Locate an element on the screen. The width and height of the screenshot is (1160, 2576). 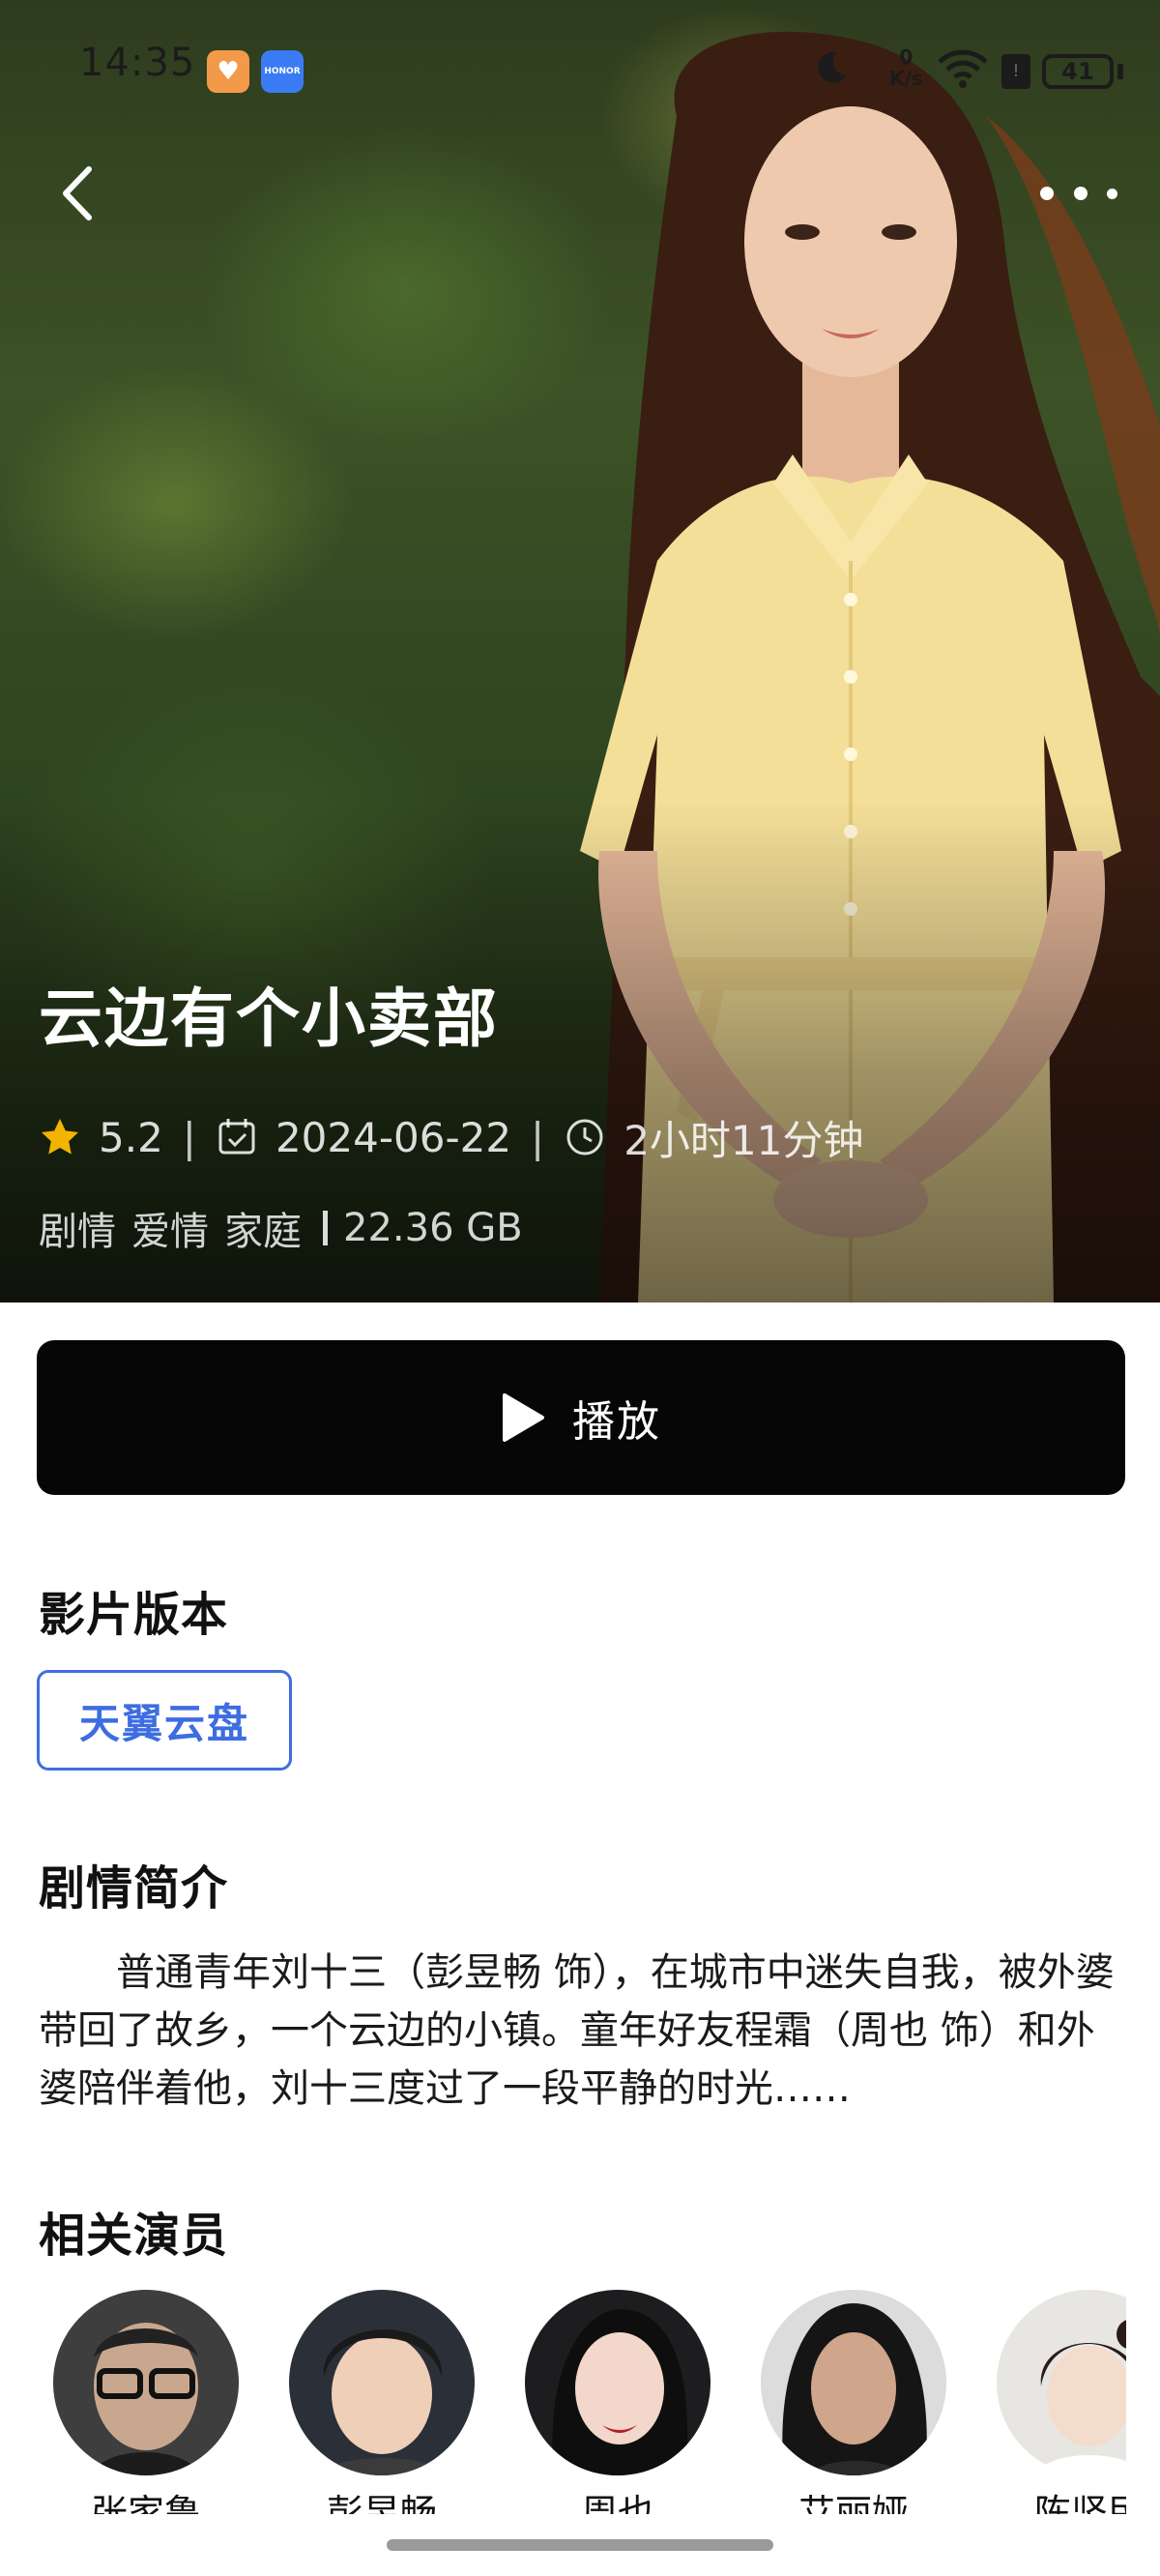
wifi-icon is located at coordinates (963, 68).